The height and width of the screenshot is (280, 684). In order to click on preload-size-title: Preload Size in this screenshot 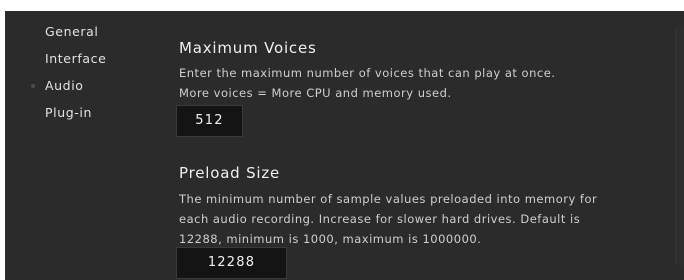, I will do `click(230, 173)`.